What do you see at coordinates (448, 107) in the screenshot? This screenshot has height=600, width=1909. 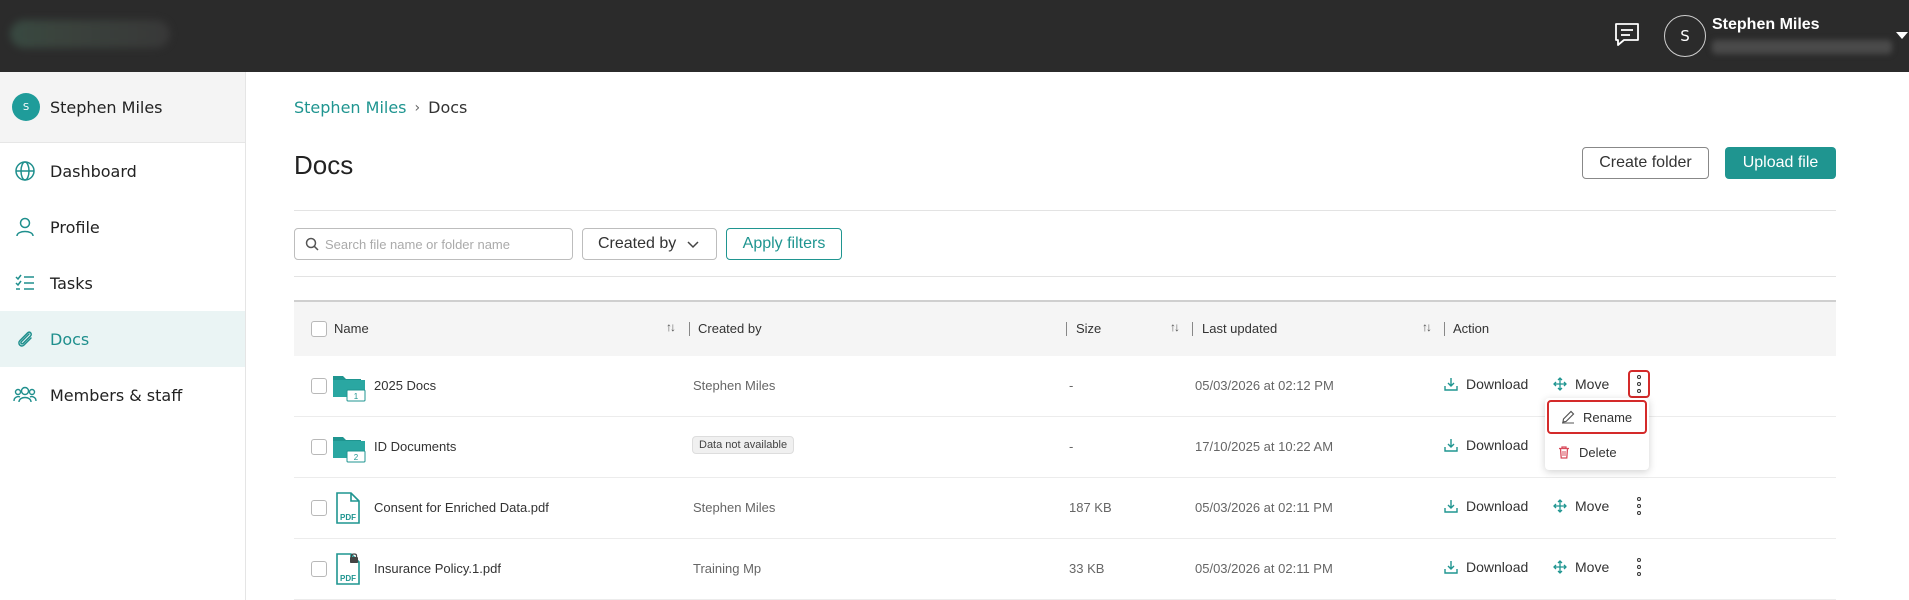 I see `breadcrumb-current: Docs` at bounding box center [448, 107].